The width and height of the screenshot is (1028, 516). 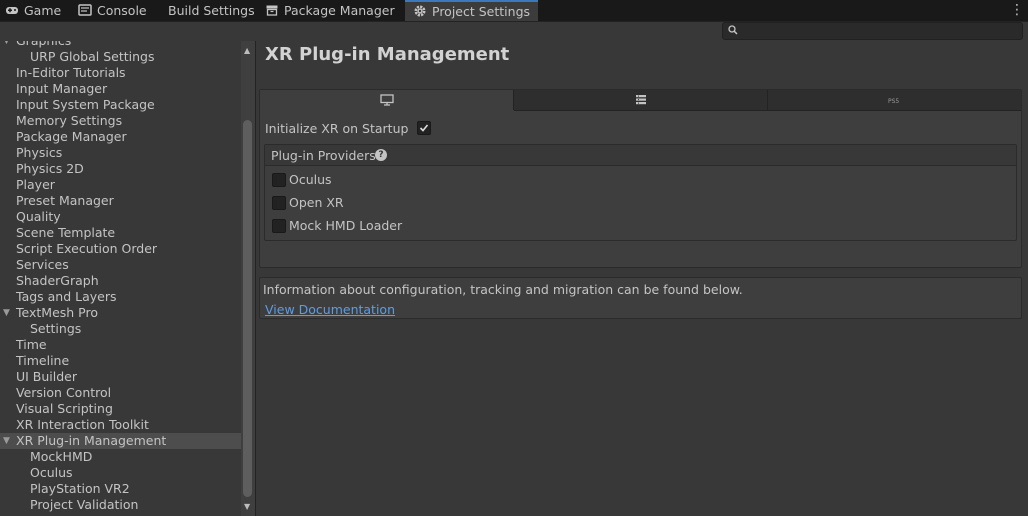 What do you see at coordinates (120, 265) in the screenshot?
I see `sidebar-item-services: Services` at bounding box center [120, 265].